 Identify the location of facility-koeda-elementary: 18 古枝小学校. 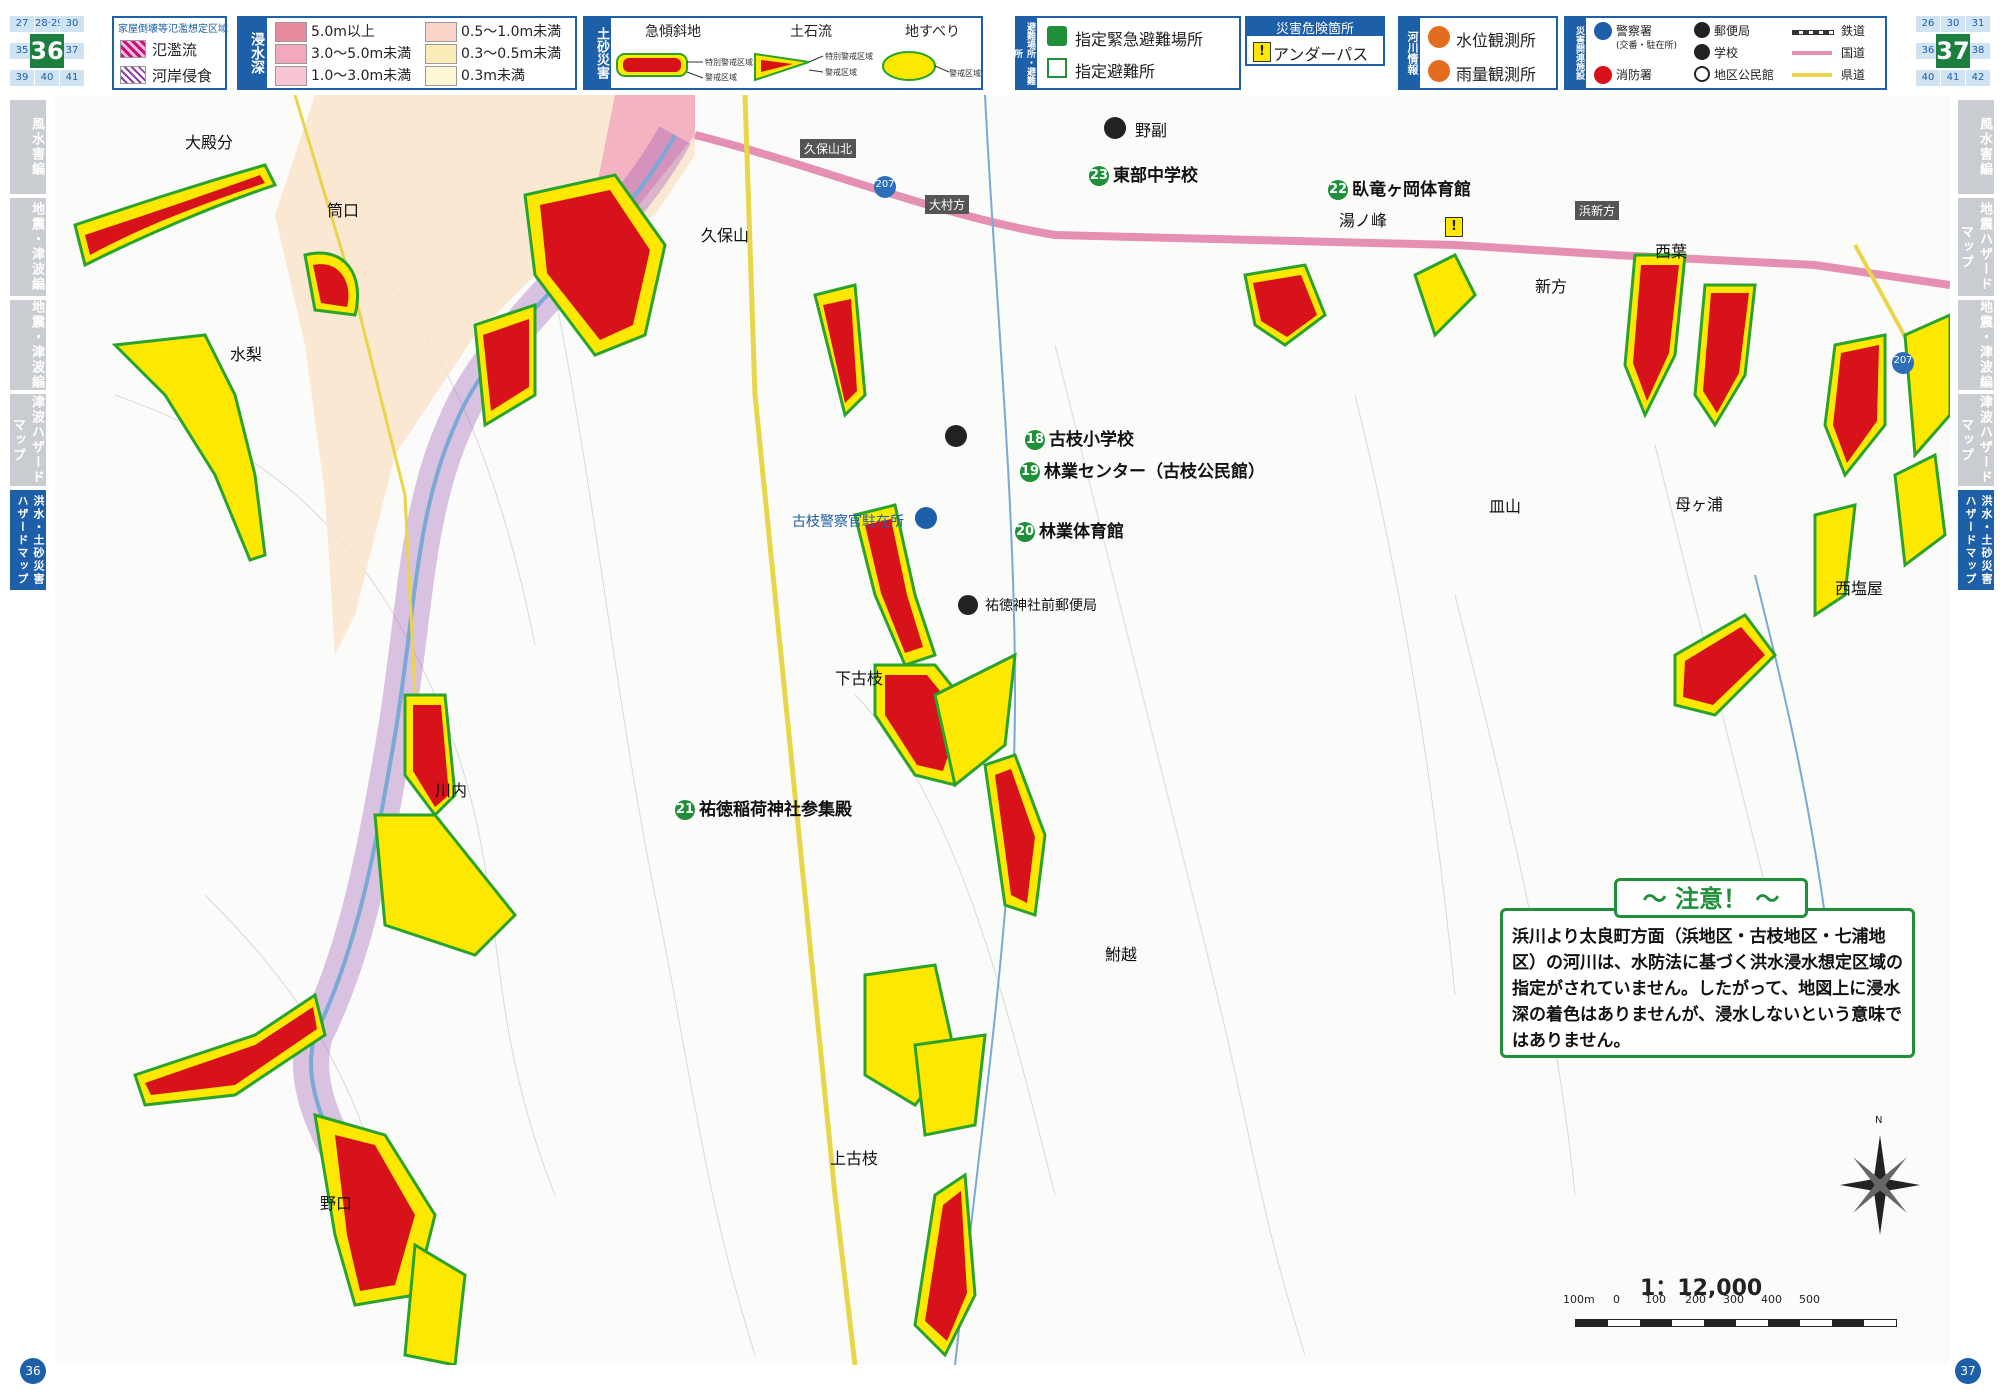
(1079, 437).